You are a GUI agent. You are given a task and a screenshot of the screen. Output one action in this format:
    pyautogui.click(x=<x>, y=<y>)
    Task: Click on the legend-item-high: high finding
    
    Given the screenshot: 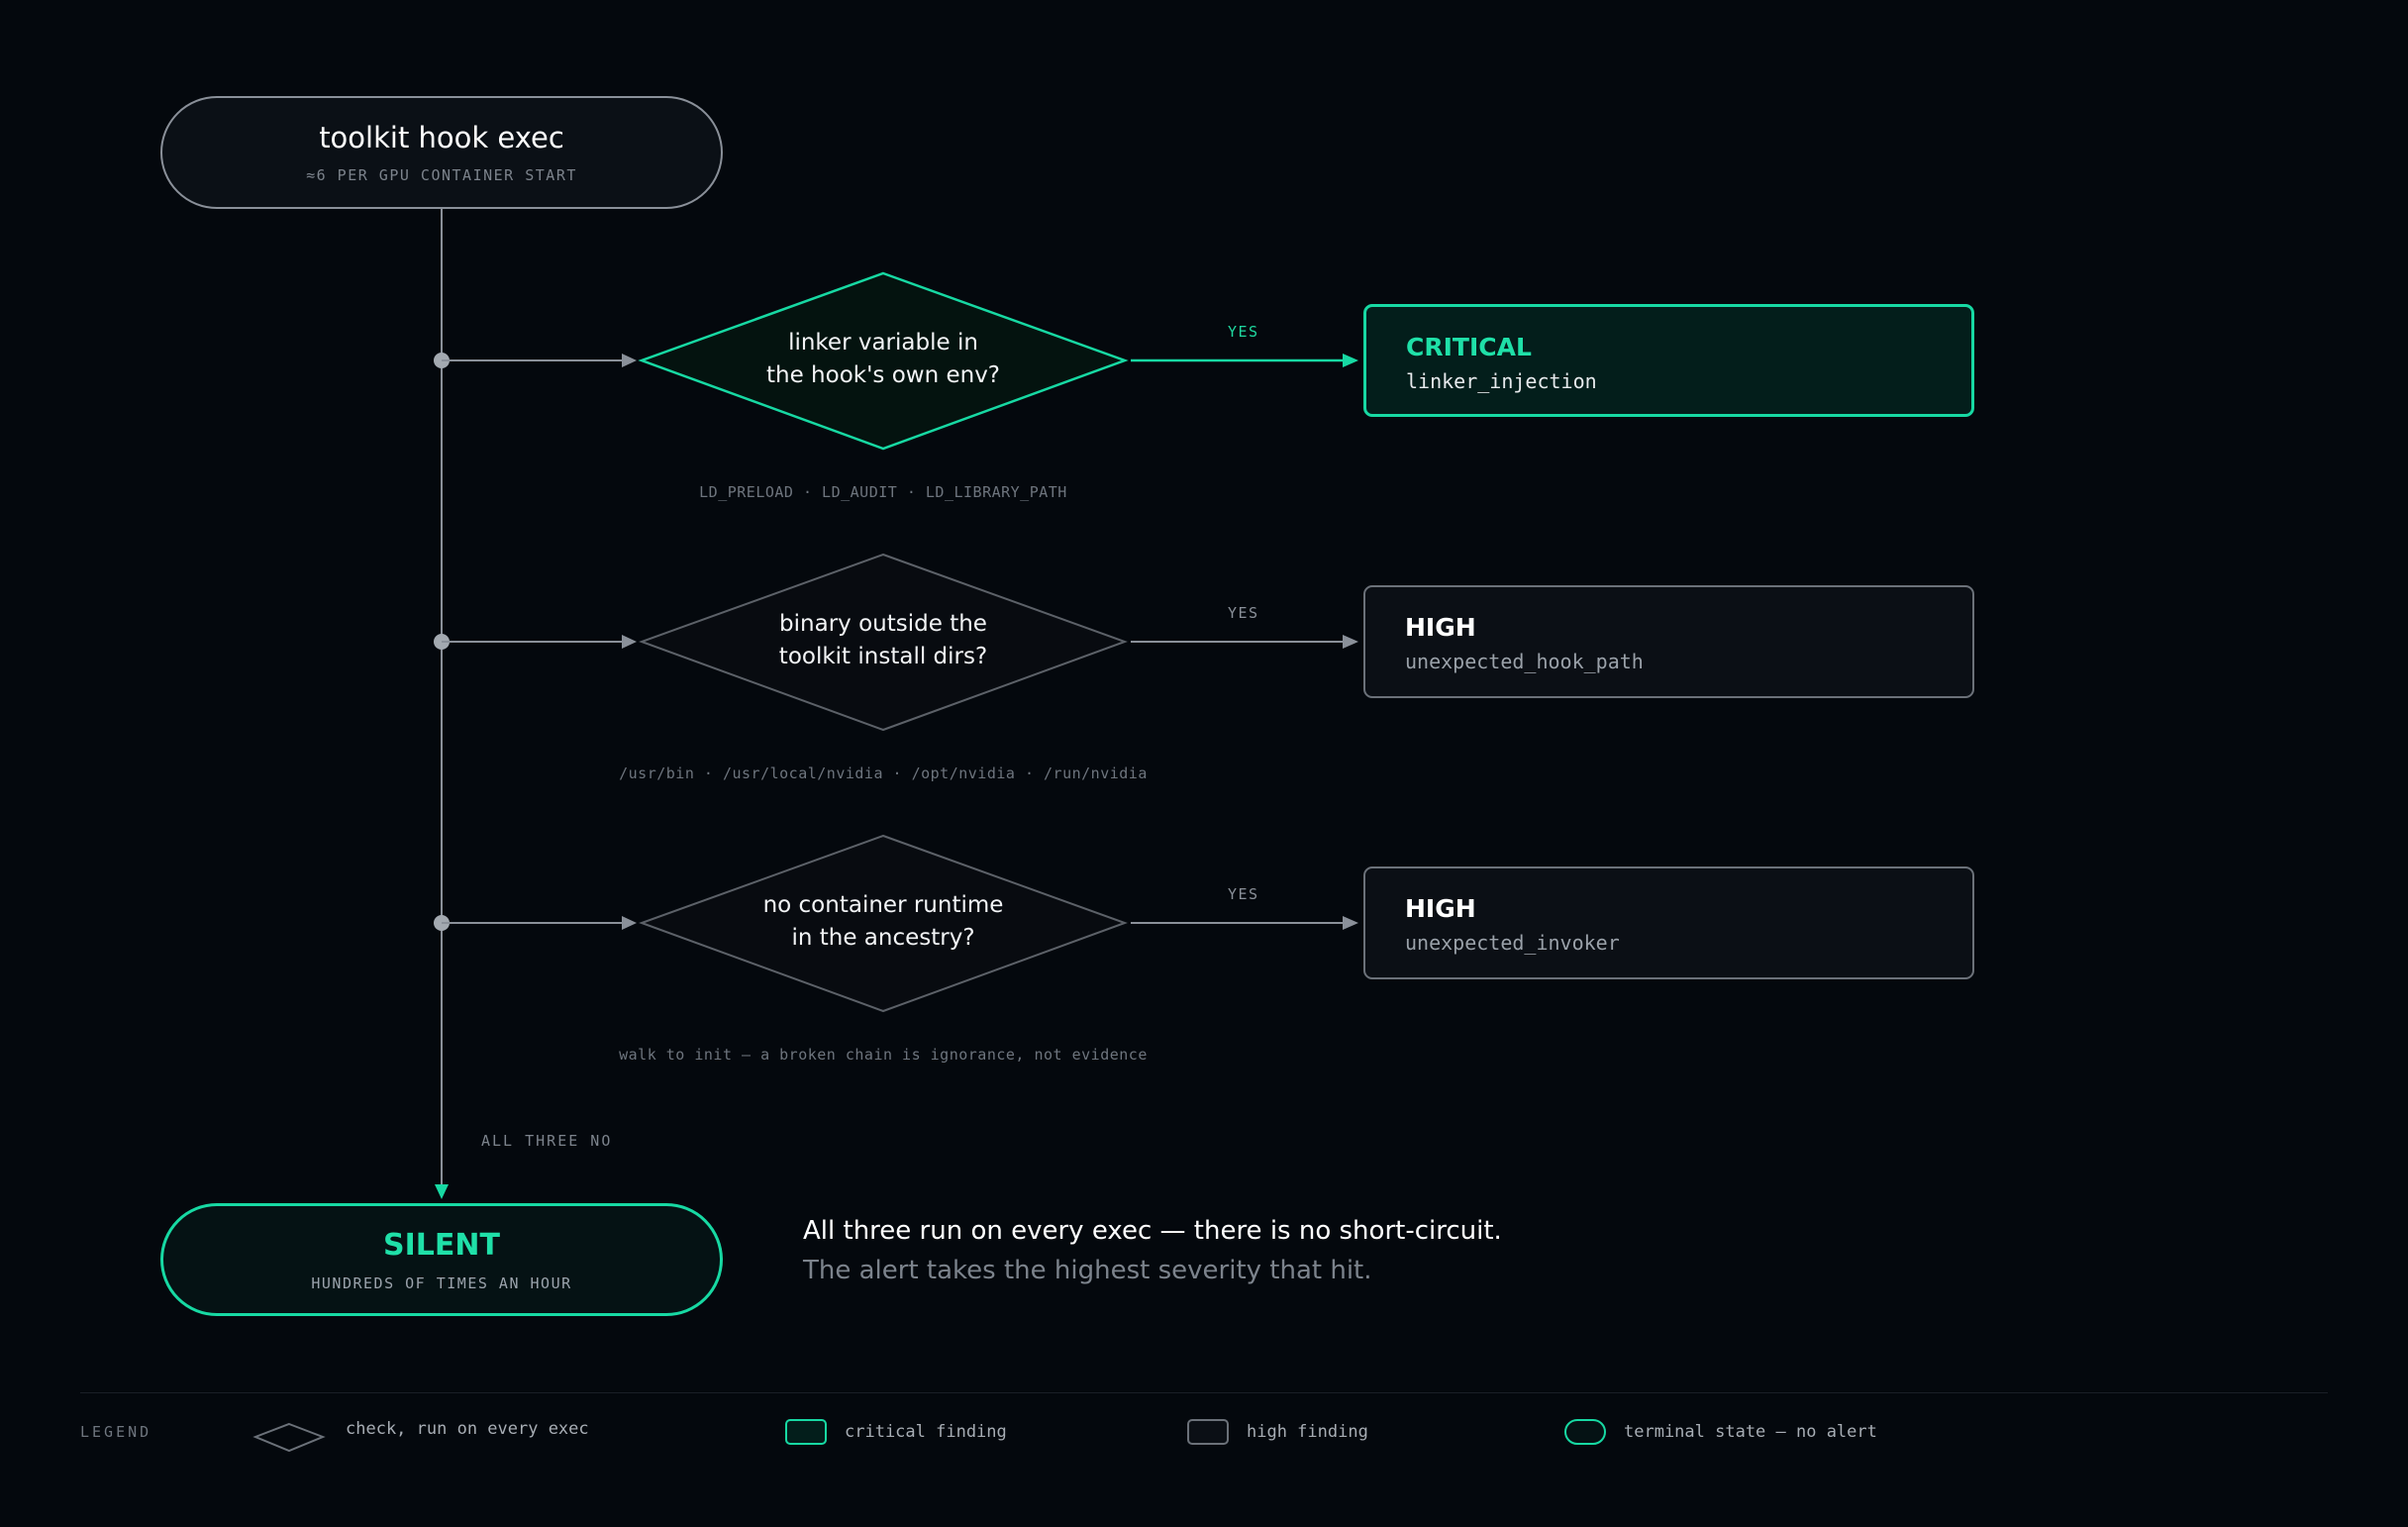 What is the action you would take?
    pyautogui.click(x=1277, y=1432)
    